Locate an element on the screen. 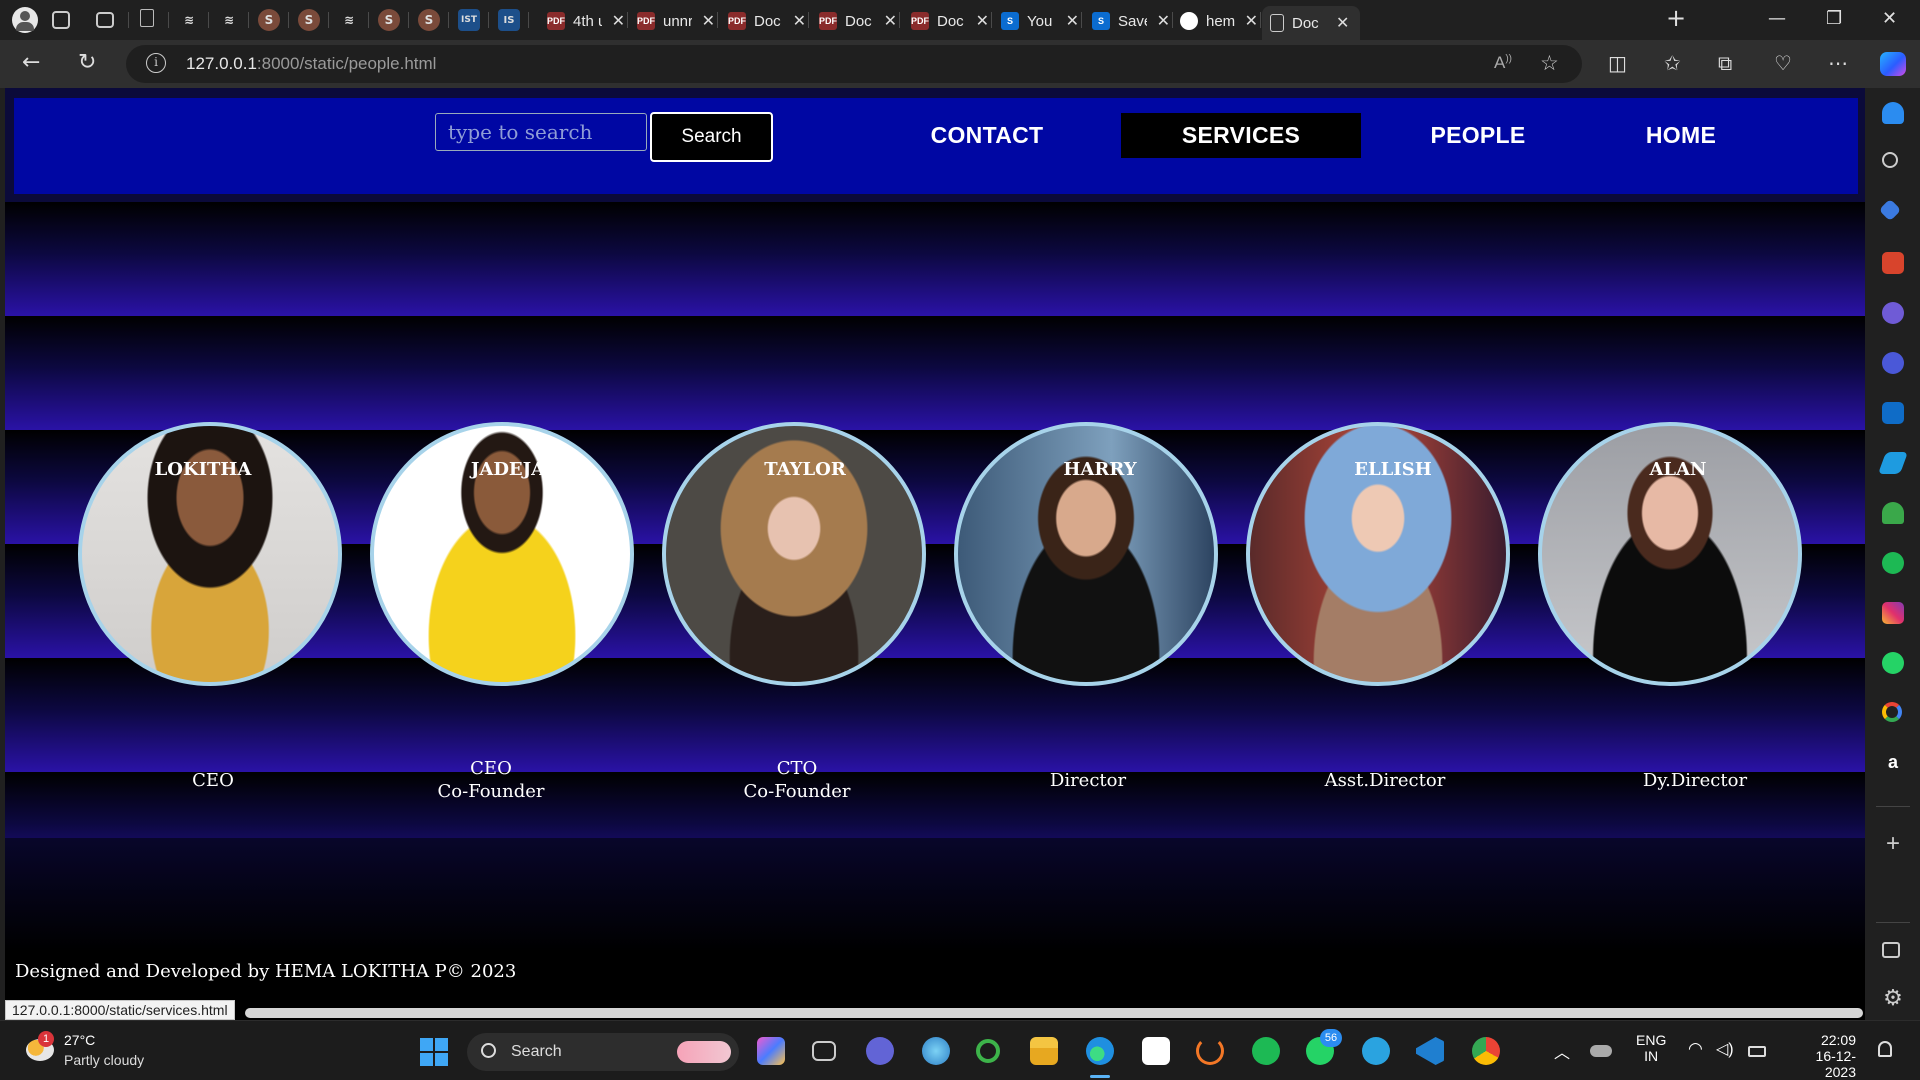  send-icon is located at coordinates (1893, 463).